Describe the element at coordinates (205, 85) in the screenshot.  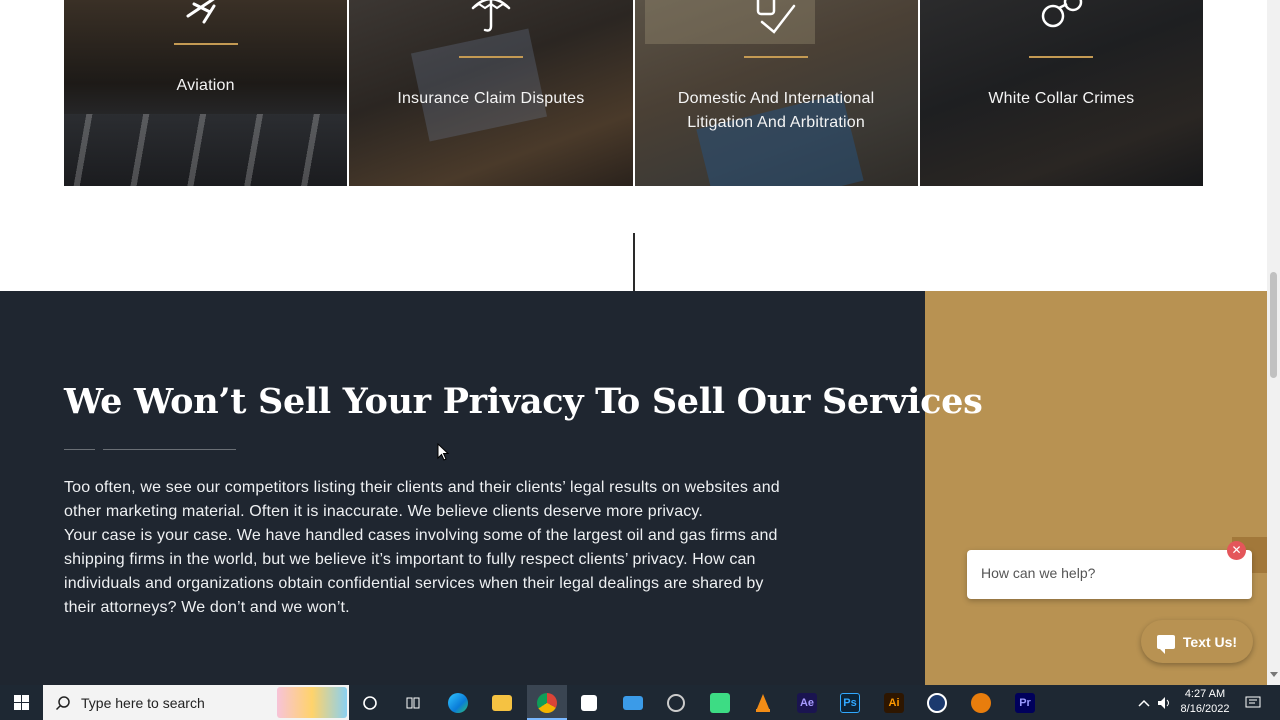
I see `practice-label: Aviation` at that location.